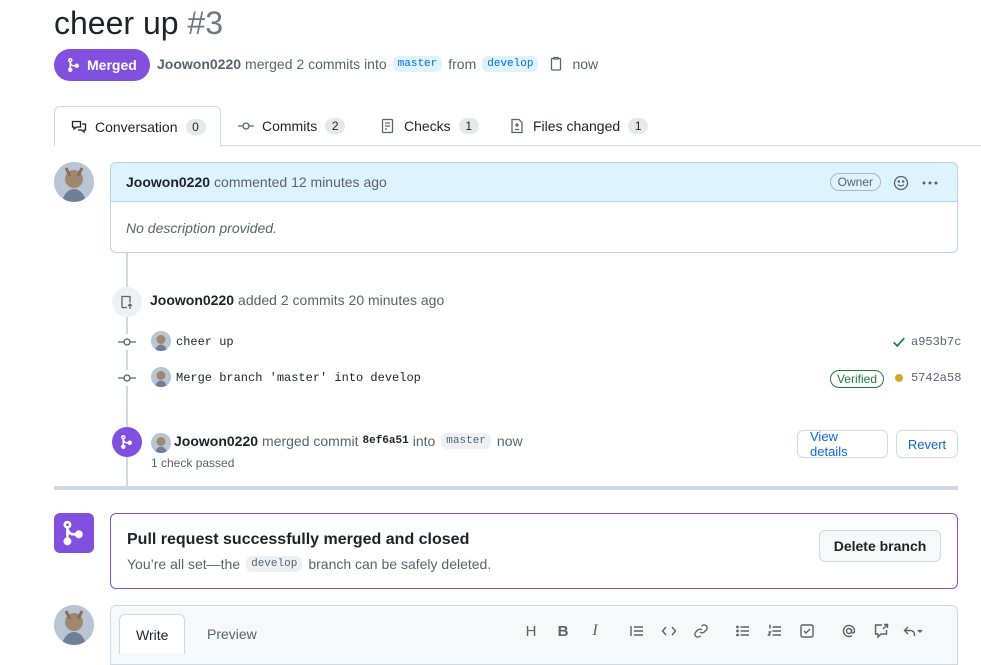  I want to click on tab-preview: Preview, so click(232, 634).